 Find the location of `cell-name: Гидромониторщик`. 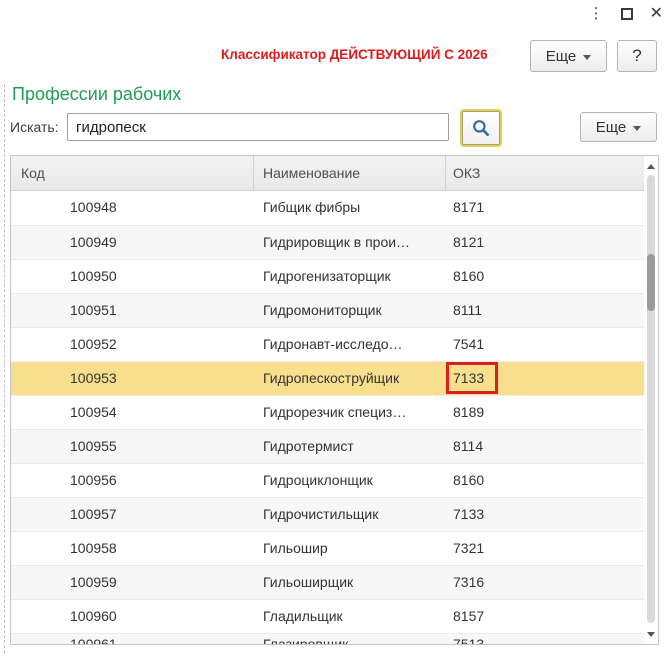

cell-name: Гидромониторщик is located at coordinates (322, 310).